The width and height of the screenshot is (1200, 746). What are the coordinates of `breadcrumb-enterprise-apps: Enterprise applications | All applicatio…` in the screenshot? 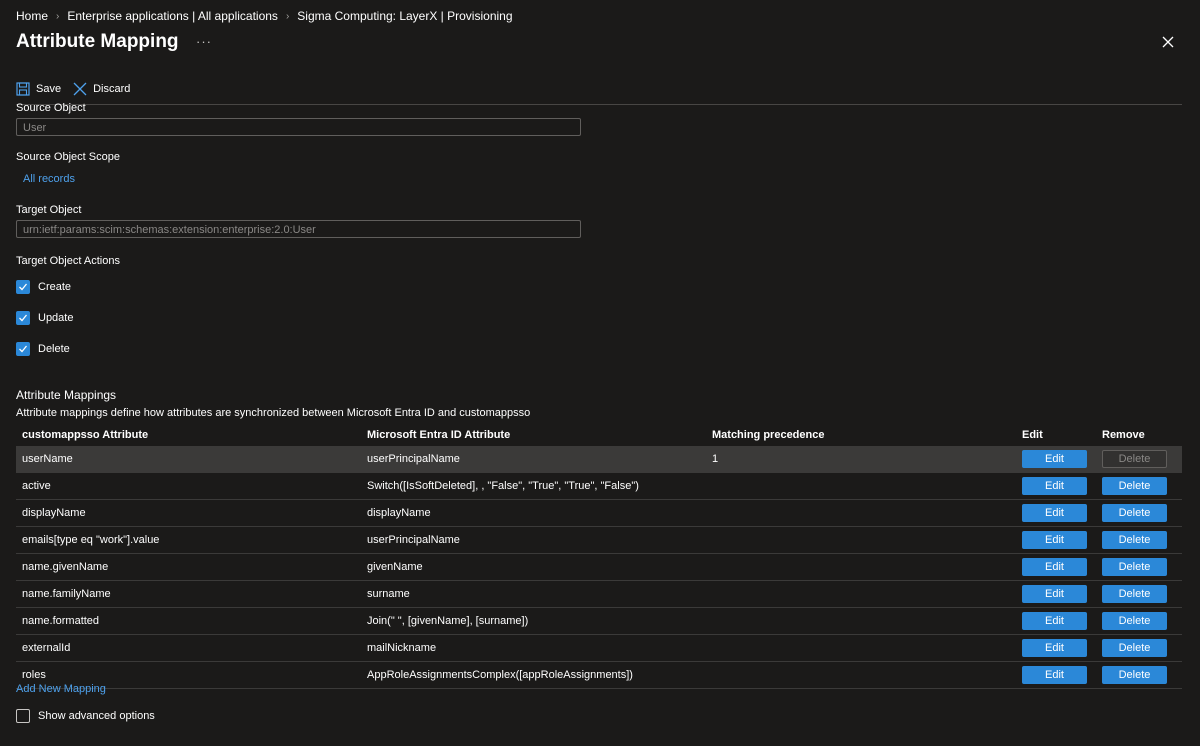 It's located at (172, 16).